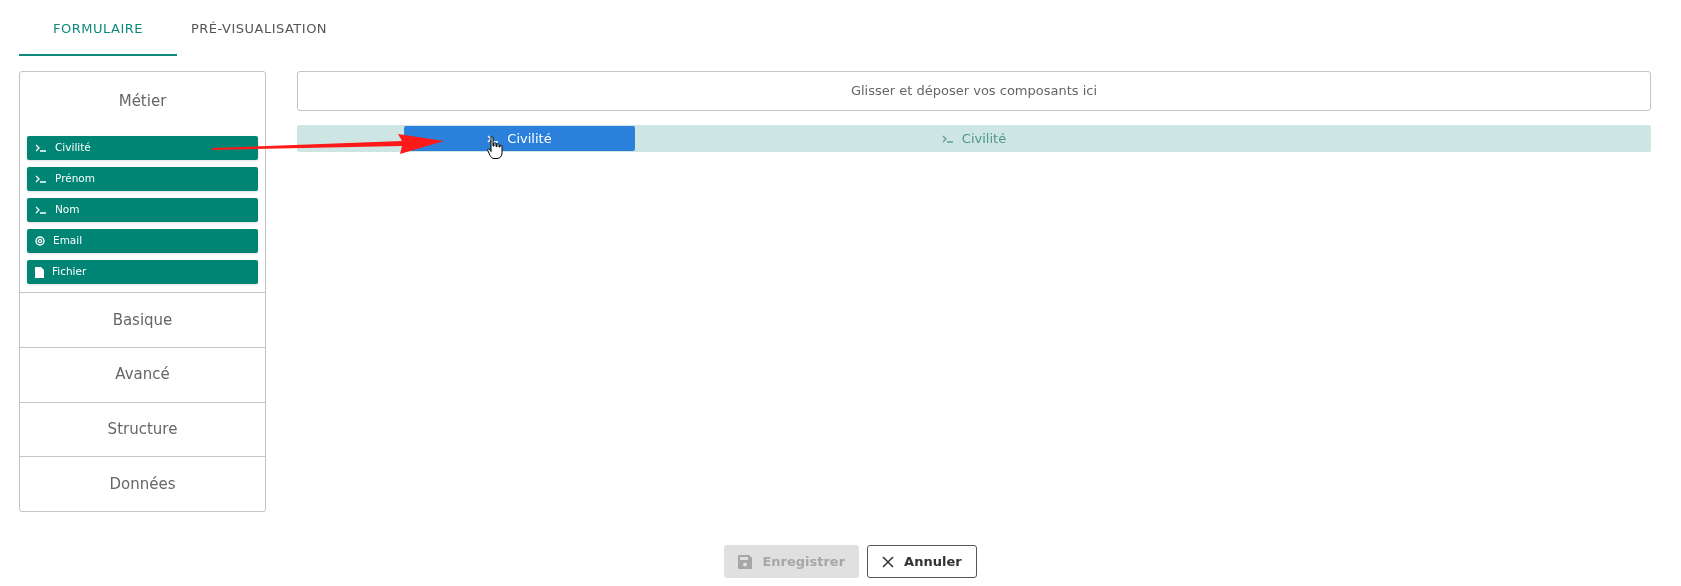 The image size is (1681, 586). Describe the element at coordinates (142, 272) in the screenshot. I see `component-chip: Fichier` at that location.